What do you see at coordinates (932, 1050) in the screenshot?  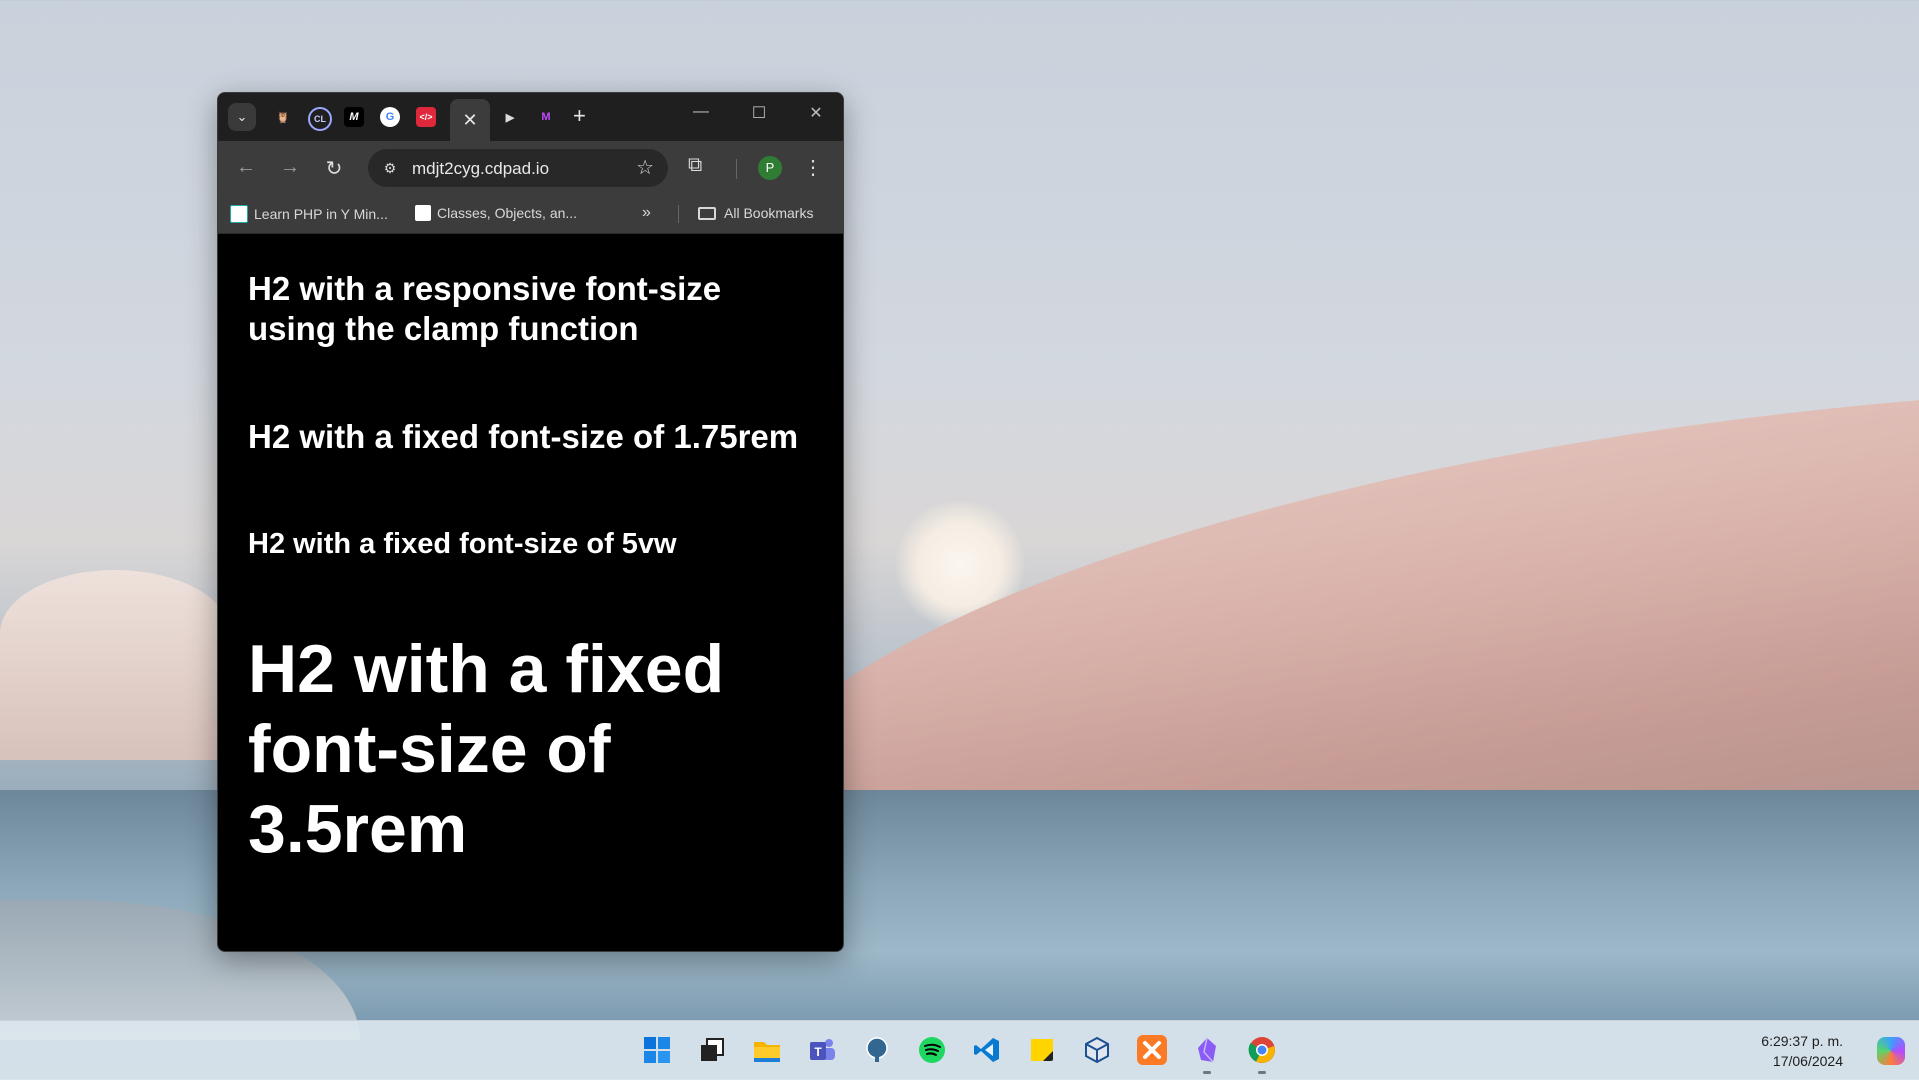 I see `spotify-icon` at bounding box center [932, 1050].